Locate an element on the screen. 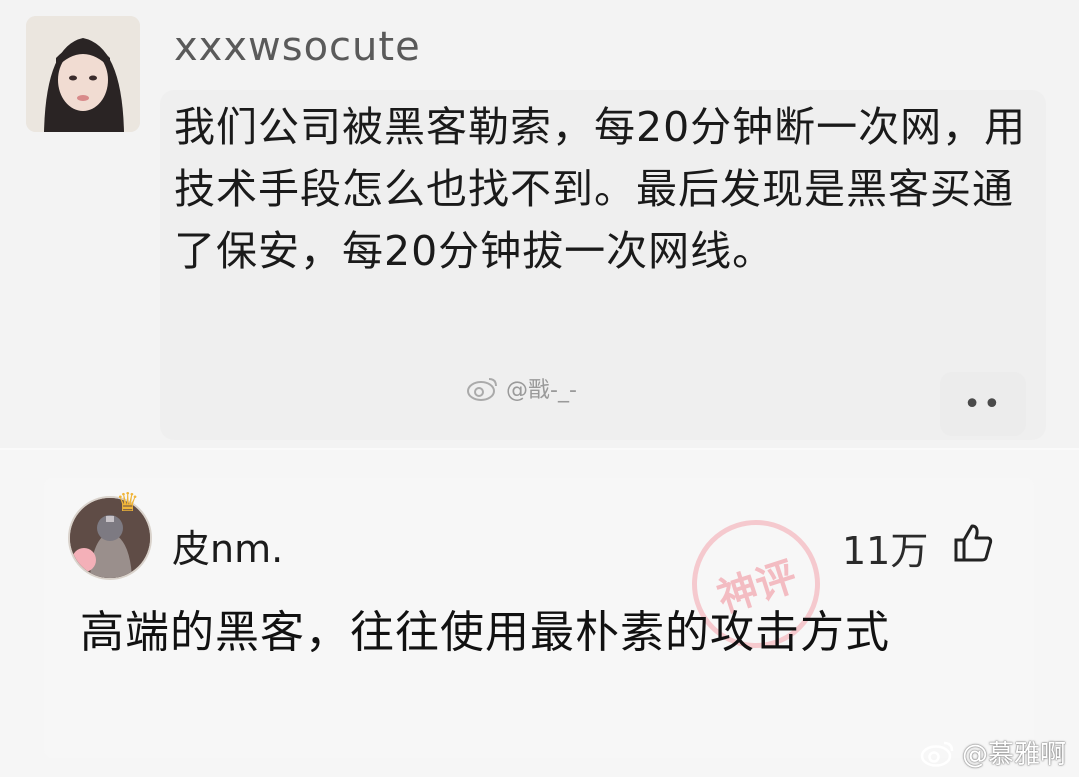 This screenshot has height=777, width=1079. watermark-text: @戬-_- is located at coordinates (541, 390).